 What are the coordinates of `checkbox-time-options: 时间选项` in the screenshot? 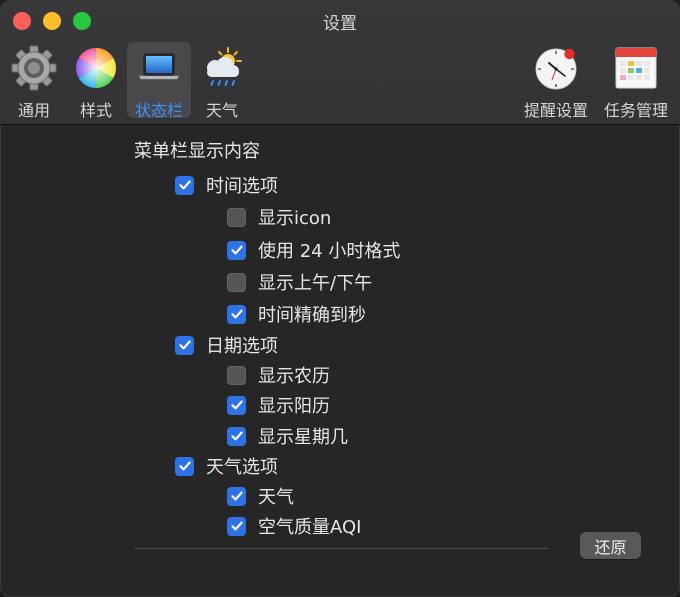 It's located at (226, 185).